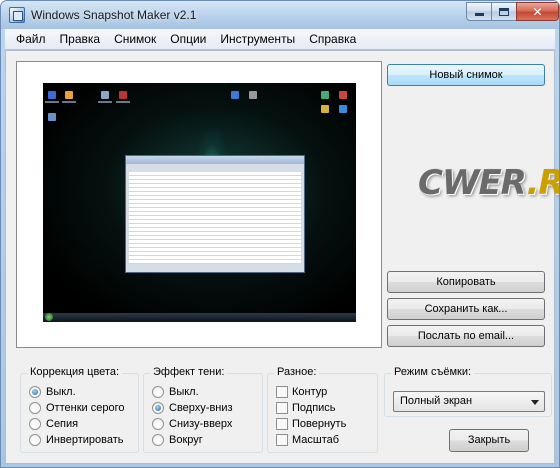 The height and width of the screenshot is (468, 560). Describe the element at coordinates (257, 39) in the screenshot. I see `menu-tools: Инструменты` at that location.